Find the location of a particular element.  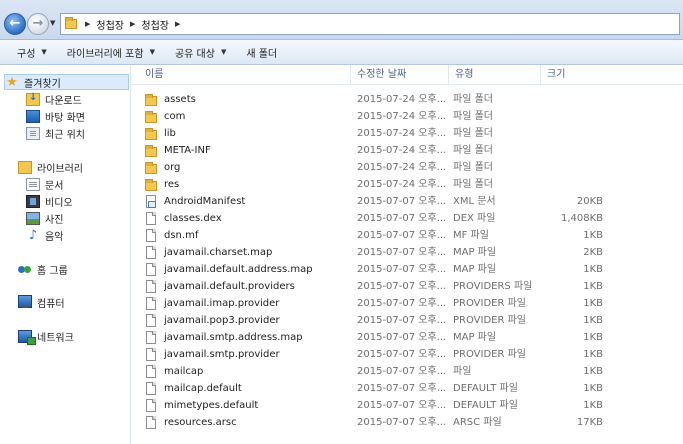

file-size: 1,408KB is located at coordinates (581, 218).